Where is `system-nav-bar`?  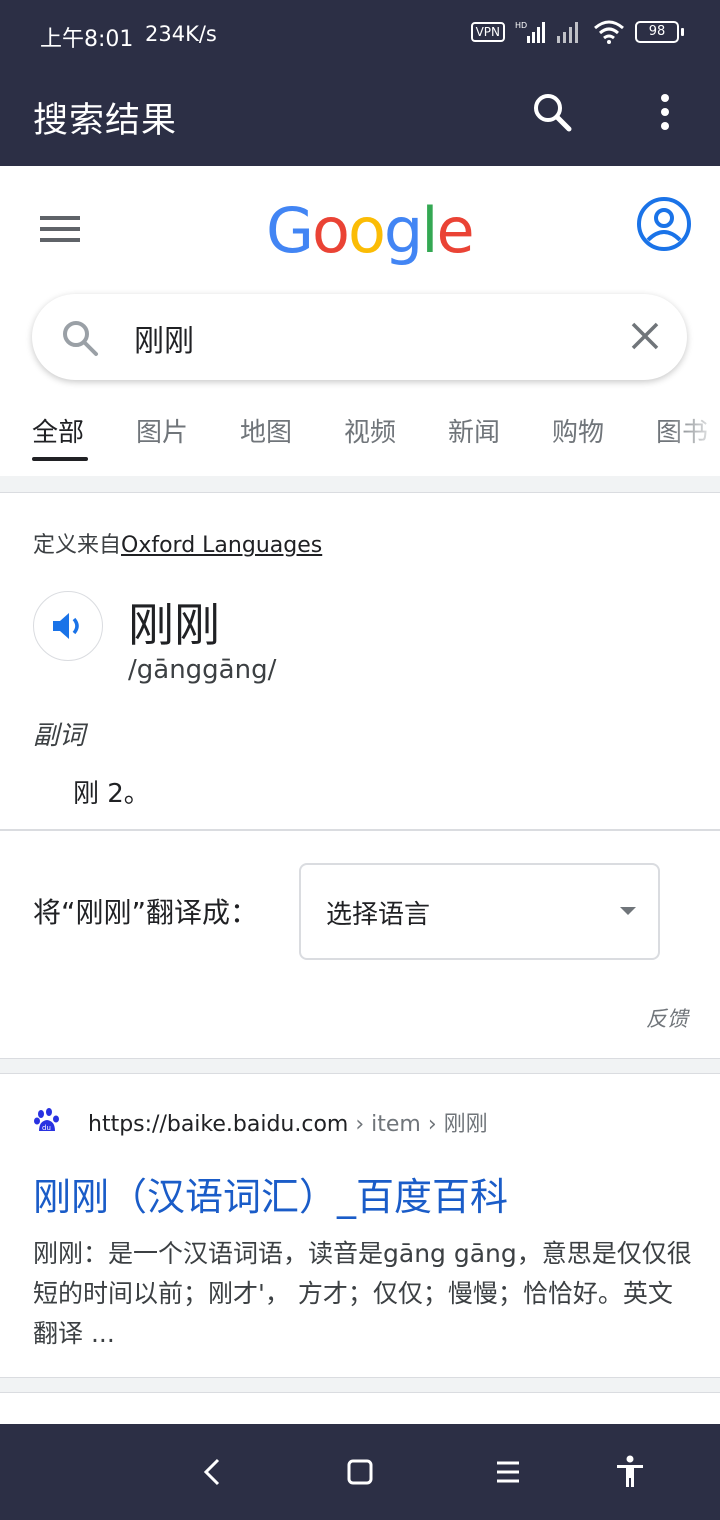
system-nav-bar is located at coordinates (360, 1472).